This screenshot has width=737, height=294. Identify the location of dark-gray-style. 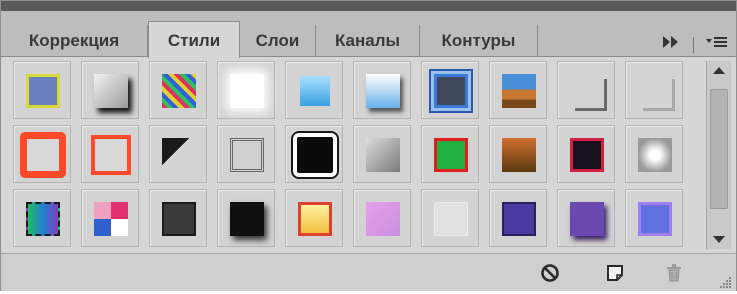
(179, 219).